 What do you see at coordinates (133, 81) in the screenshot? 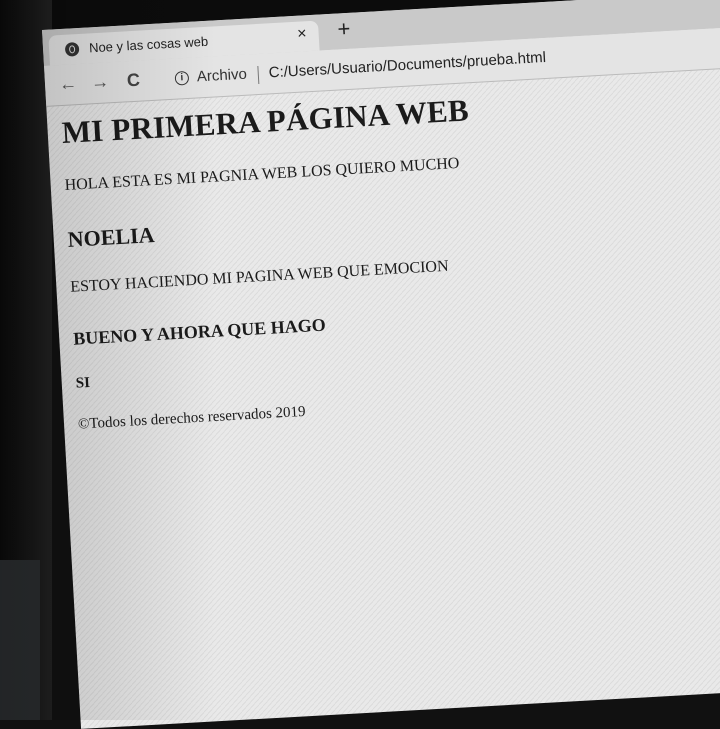
I see `reload-icon: C` at bounding box center [133, 81].